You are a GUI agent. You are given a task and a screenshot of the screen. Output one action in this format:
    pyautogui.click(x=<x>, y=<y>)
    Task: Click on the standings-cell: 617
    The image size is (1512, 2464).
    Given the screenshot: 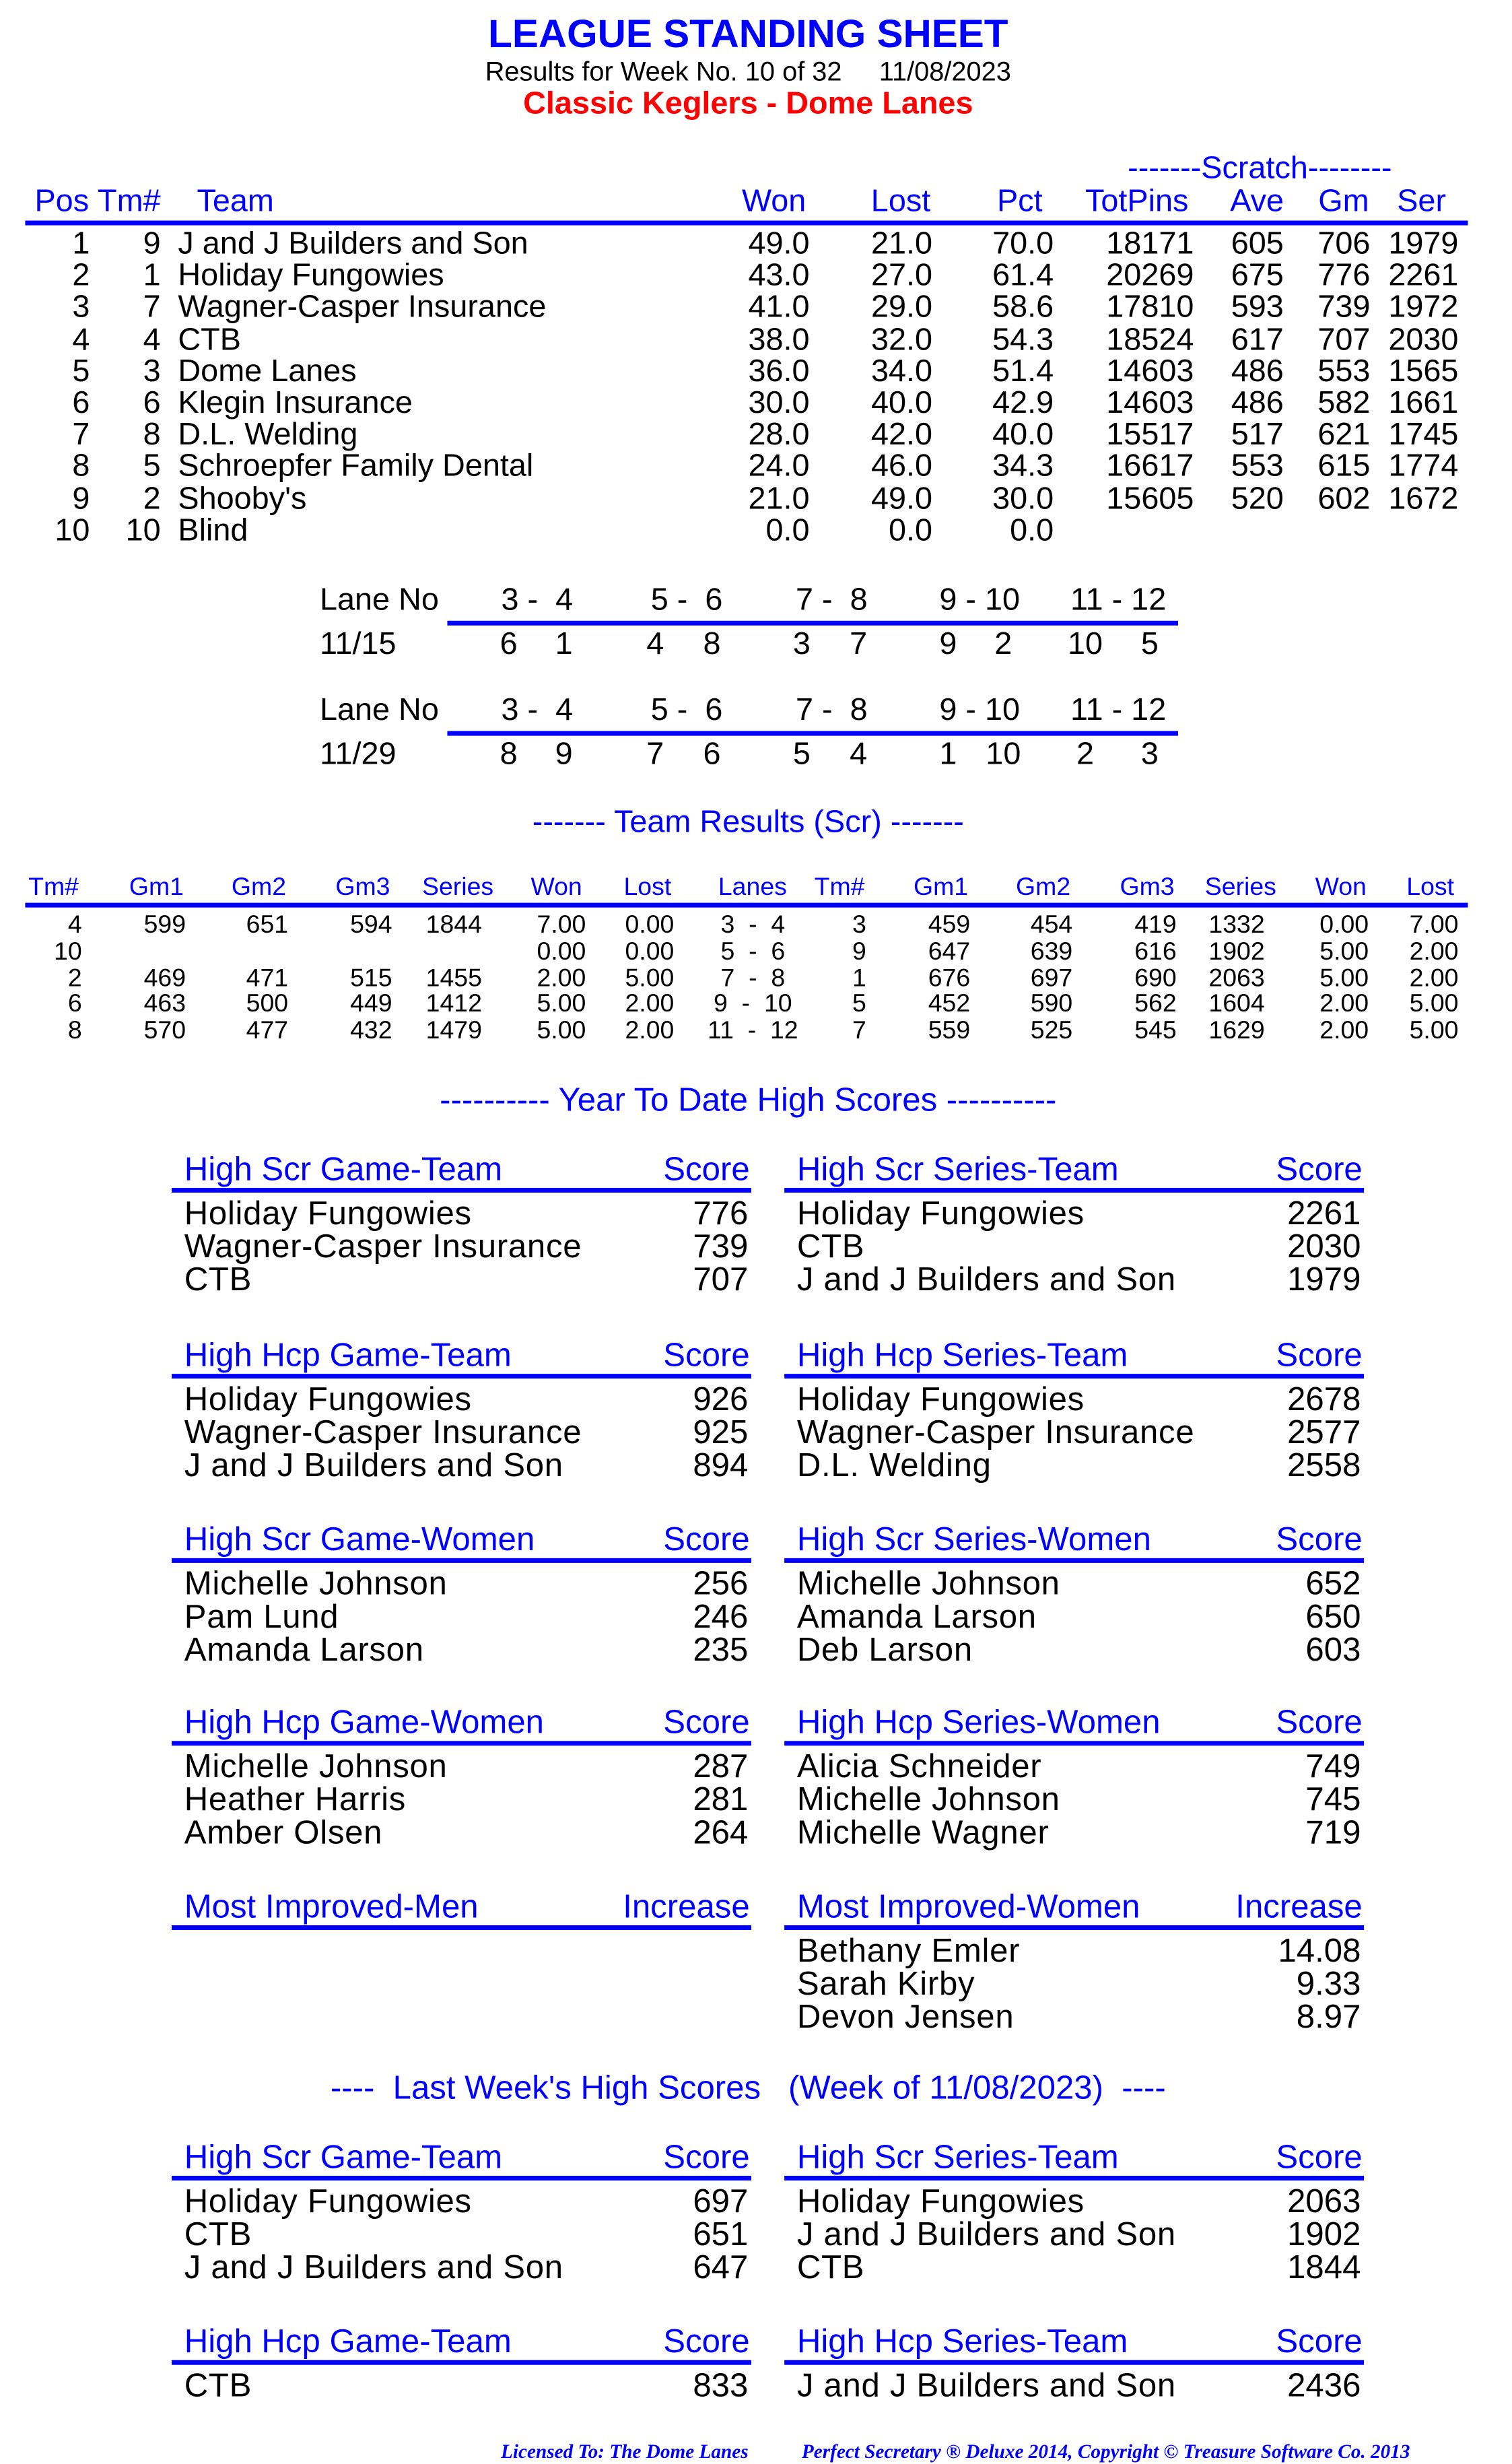 What is the action you would take?
    pyautogui.click(x=1257, y=340)
    